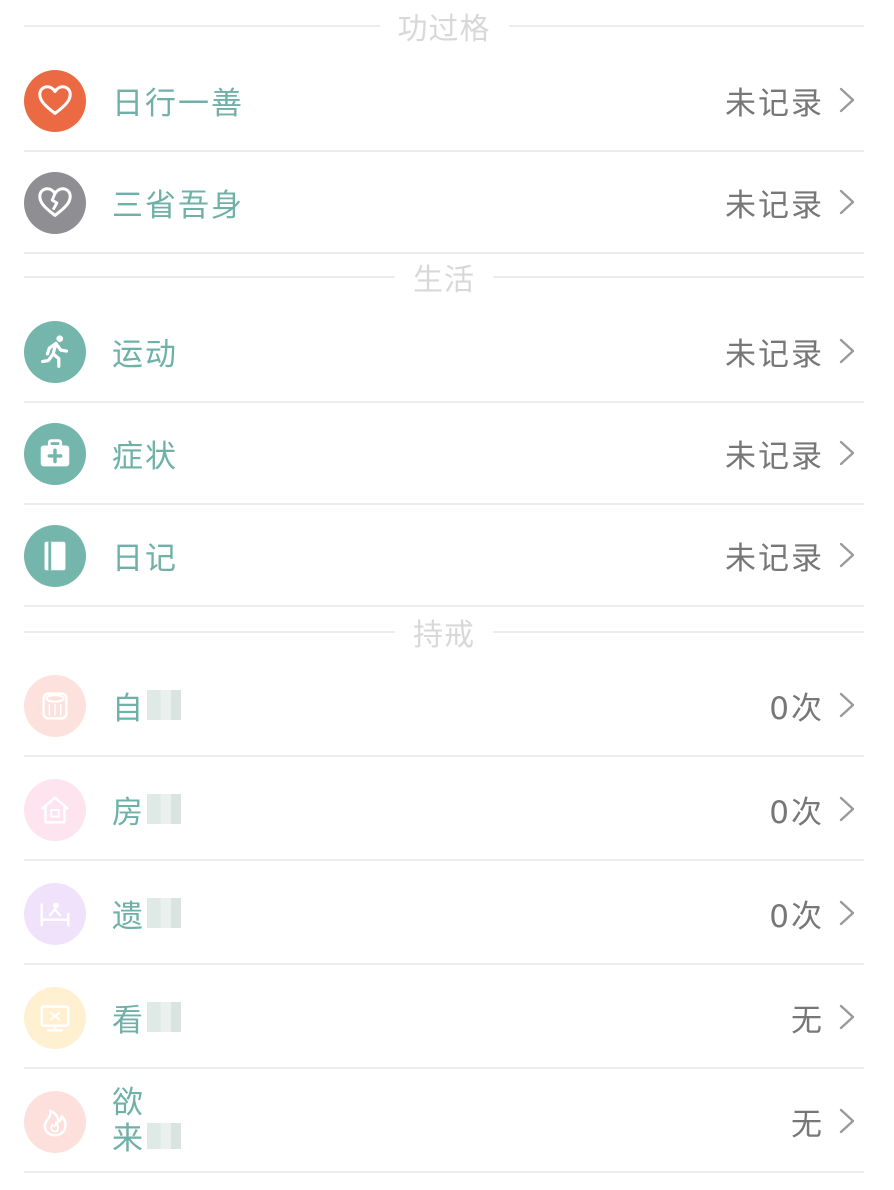 Image resolution: width=894 pixels, height=1190 pixels. Describe the element at coordinates (146, 1017) in the screenshot. I see `row-label: 看` at that location.